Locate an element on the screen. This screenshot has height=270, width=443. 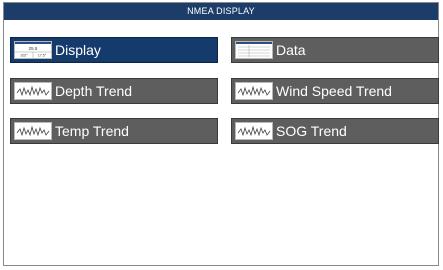
thumbnail-value: 25.5 is located at coordinates (33, 48).